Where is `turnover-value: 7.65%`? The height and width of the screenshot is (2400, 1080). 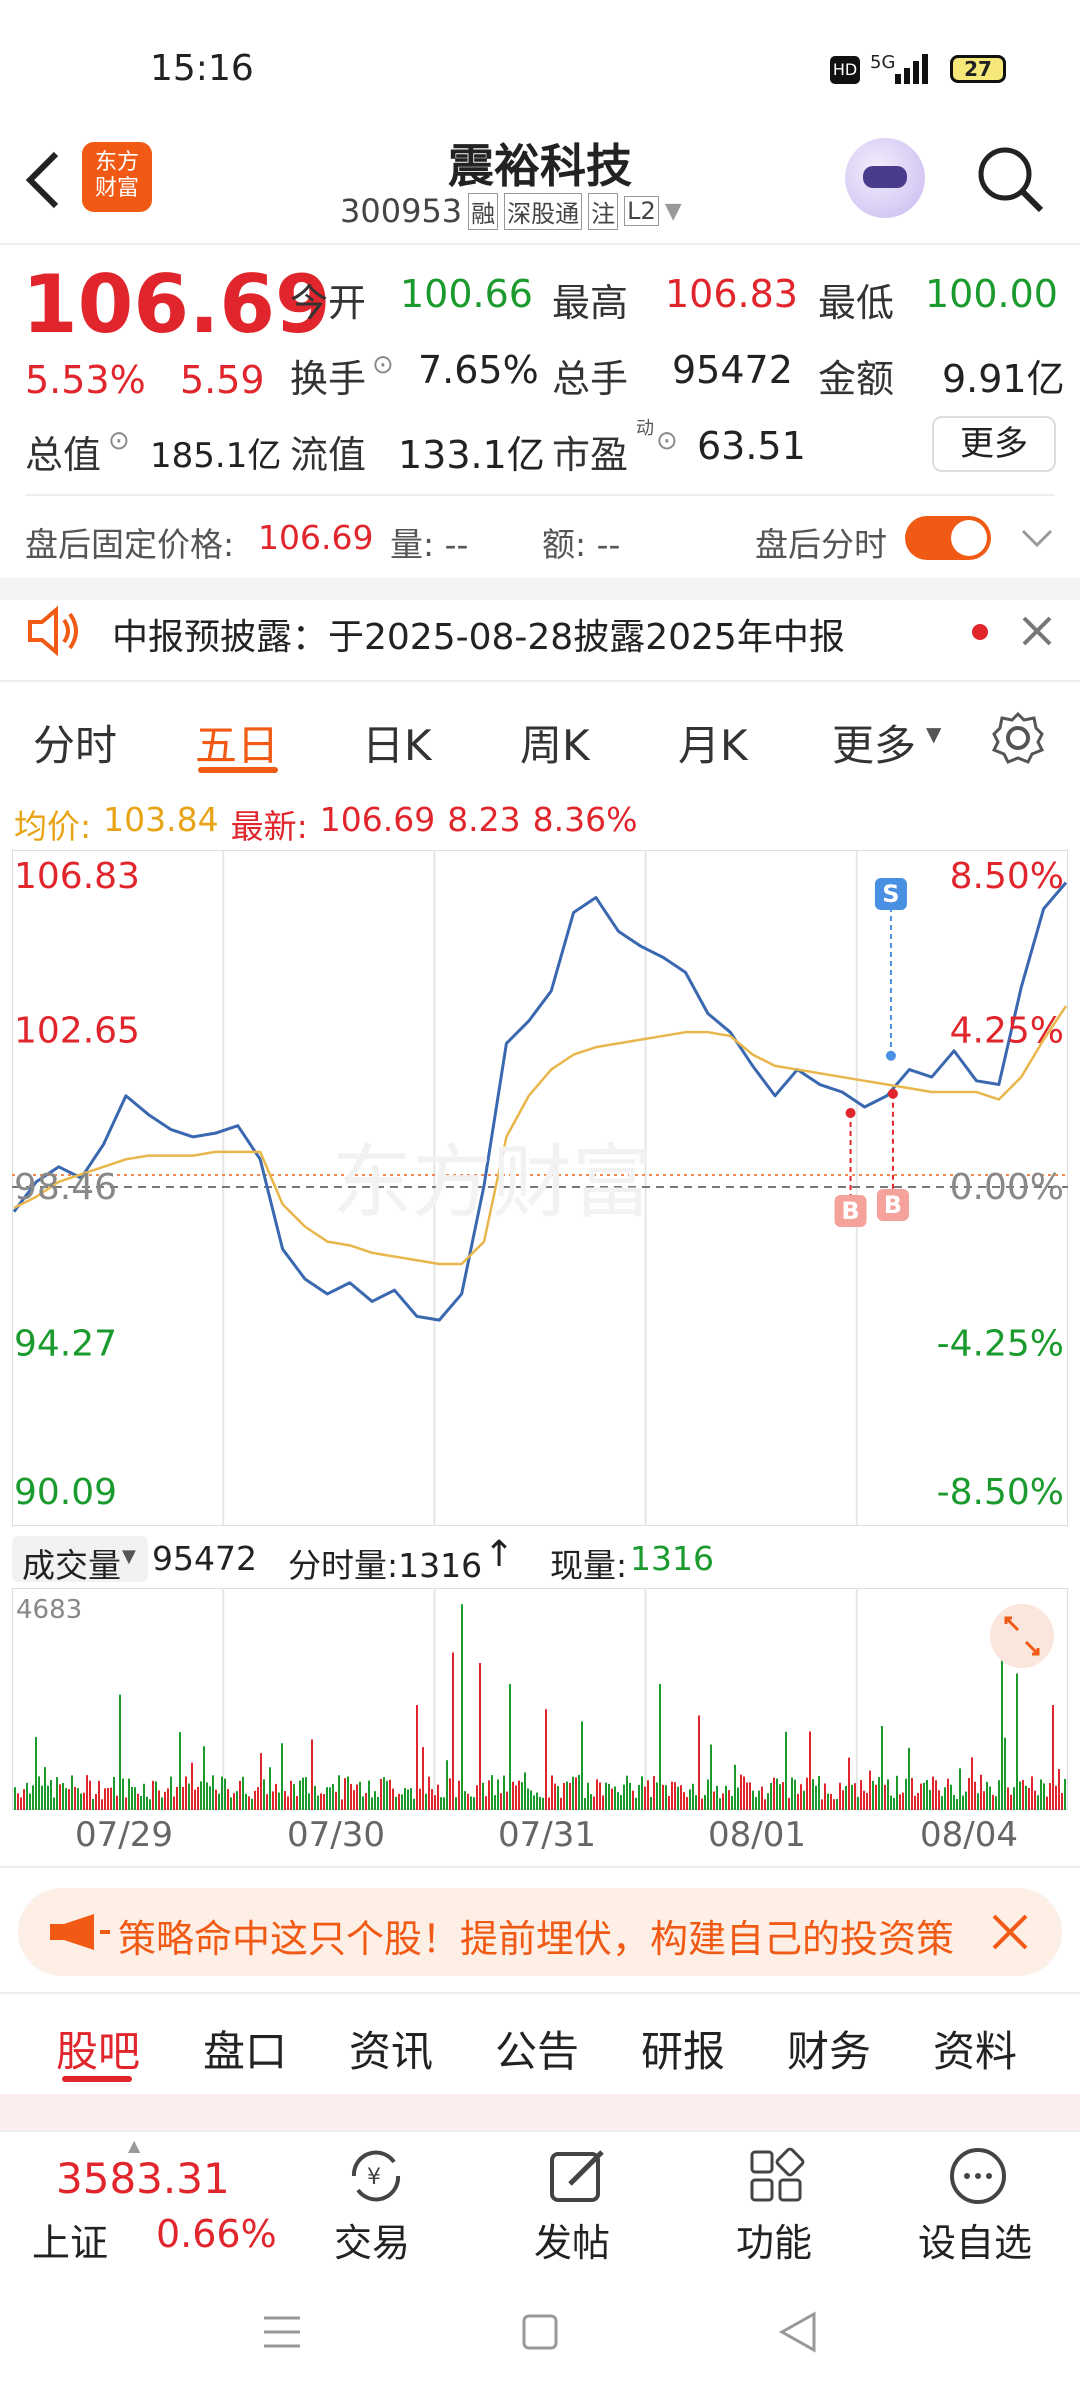 turnover-value: 7.65% is located at coordinates (478, 370).